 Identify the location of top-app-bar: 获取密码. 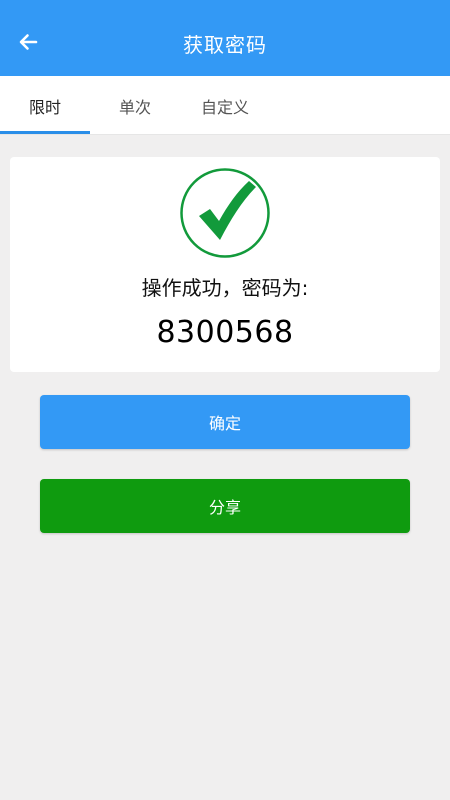
(225, 38).